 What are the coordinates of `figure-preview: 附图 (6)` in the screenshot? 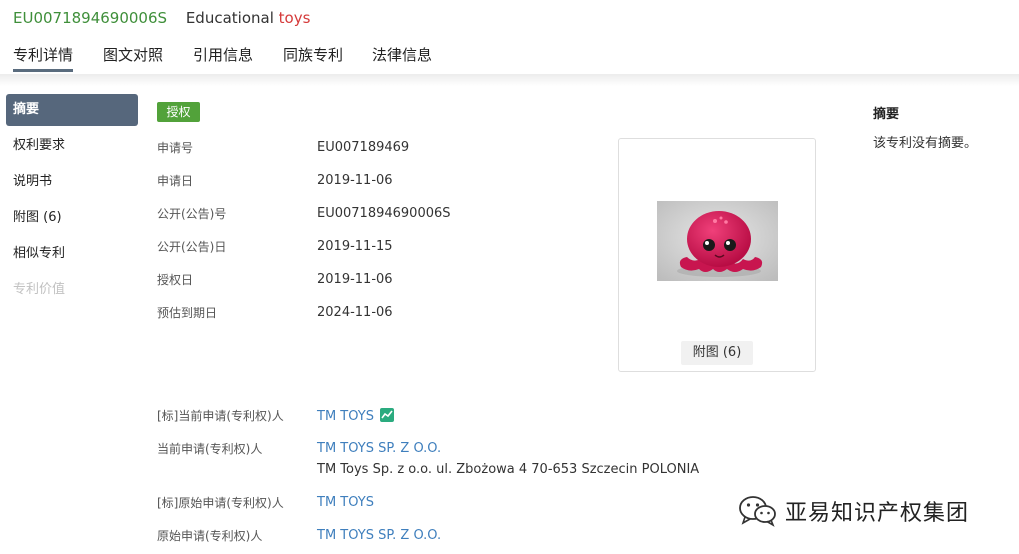 It's located at (717, 255).